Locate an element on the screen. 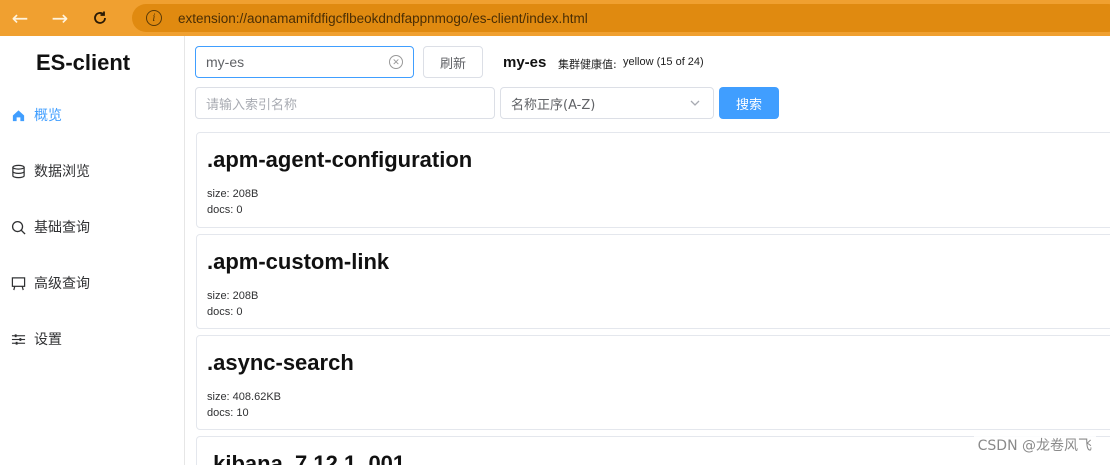  index-search-placeholder: 请输入索引名称 is located at coordinates (252, 105).